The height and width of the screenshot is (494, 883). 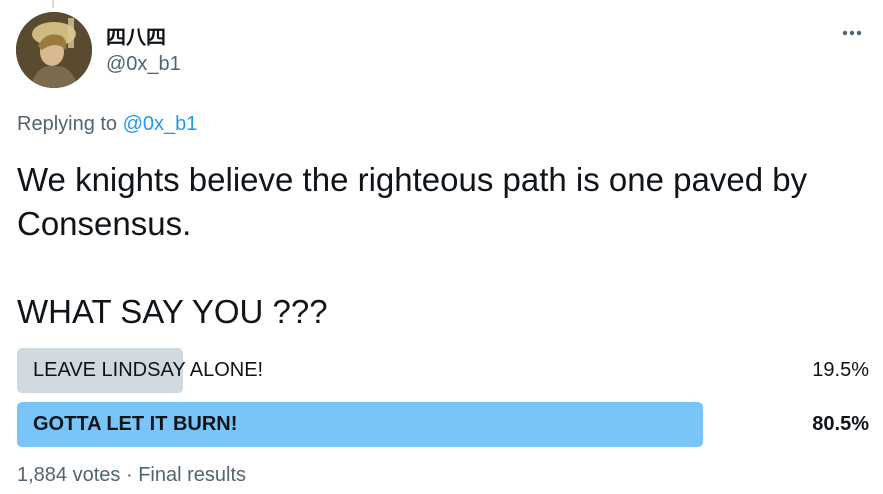 What do you see at coordinates (840, 370) in the screenshot?
I see `poll-option-percent: 19.5%` at bounding box center [840, 370].